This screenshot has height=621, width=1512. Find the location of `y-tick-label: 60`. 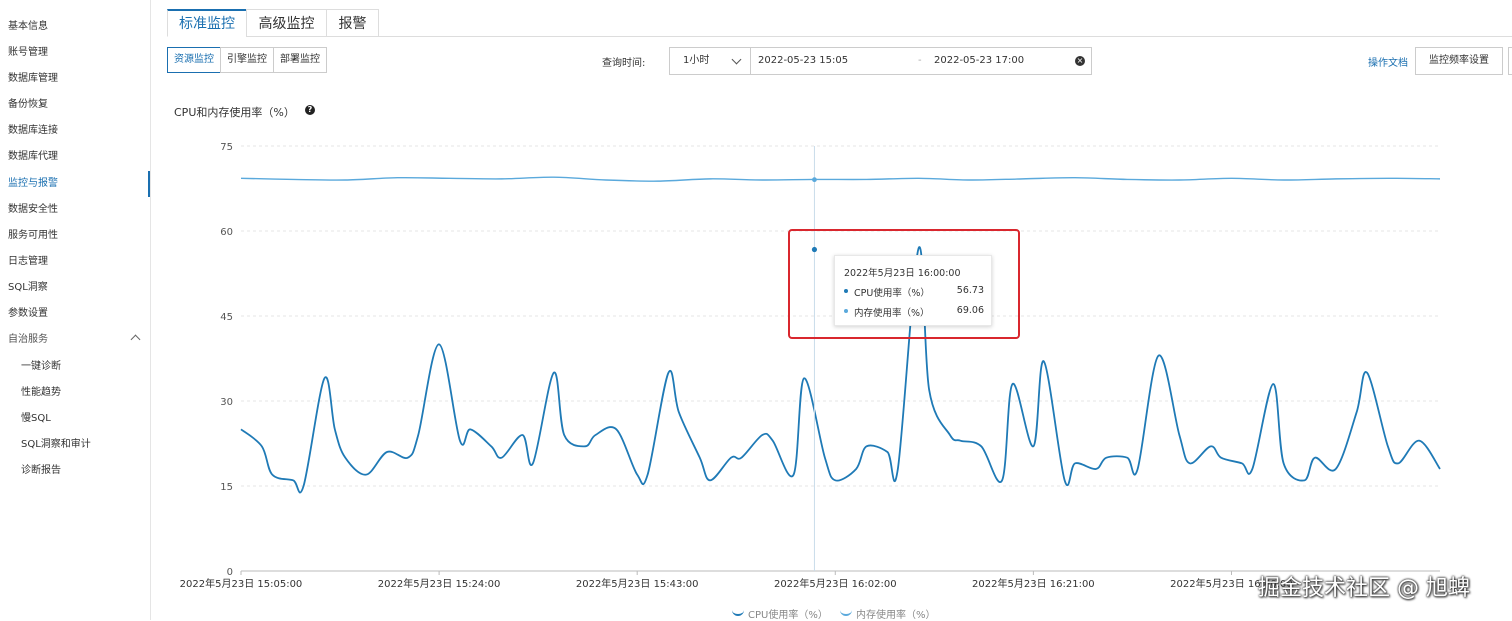

y-tick-label: 60 is located at coordinates (226, 232).